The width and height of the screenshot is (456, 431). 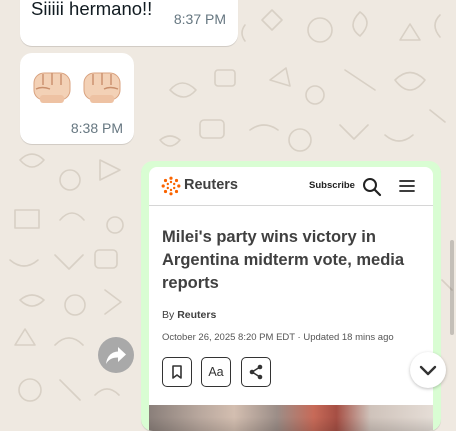 I want to click on message-text: Siiiii hermano!!, so click(x=92, y=9).